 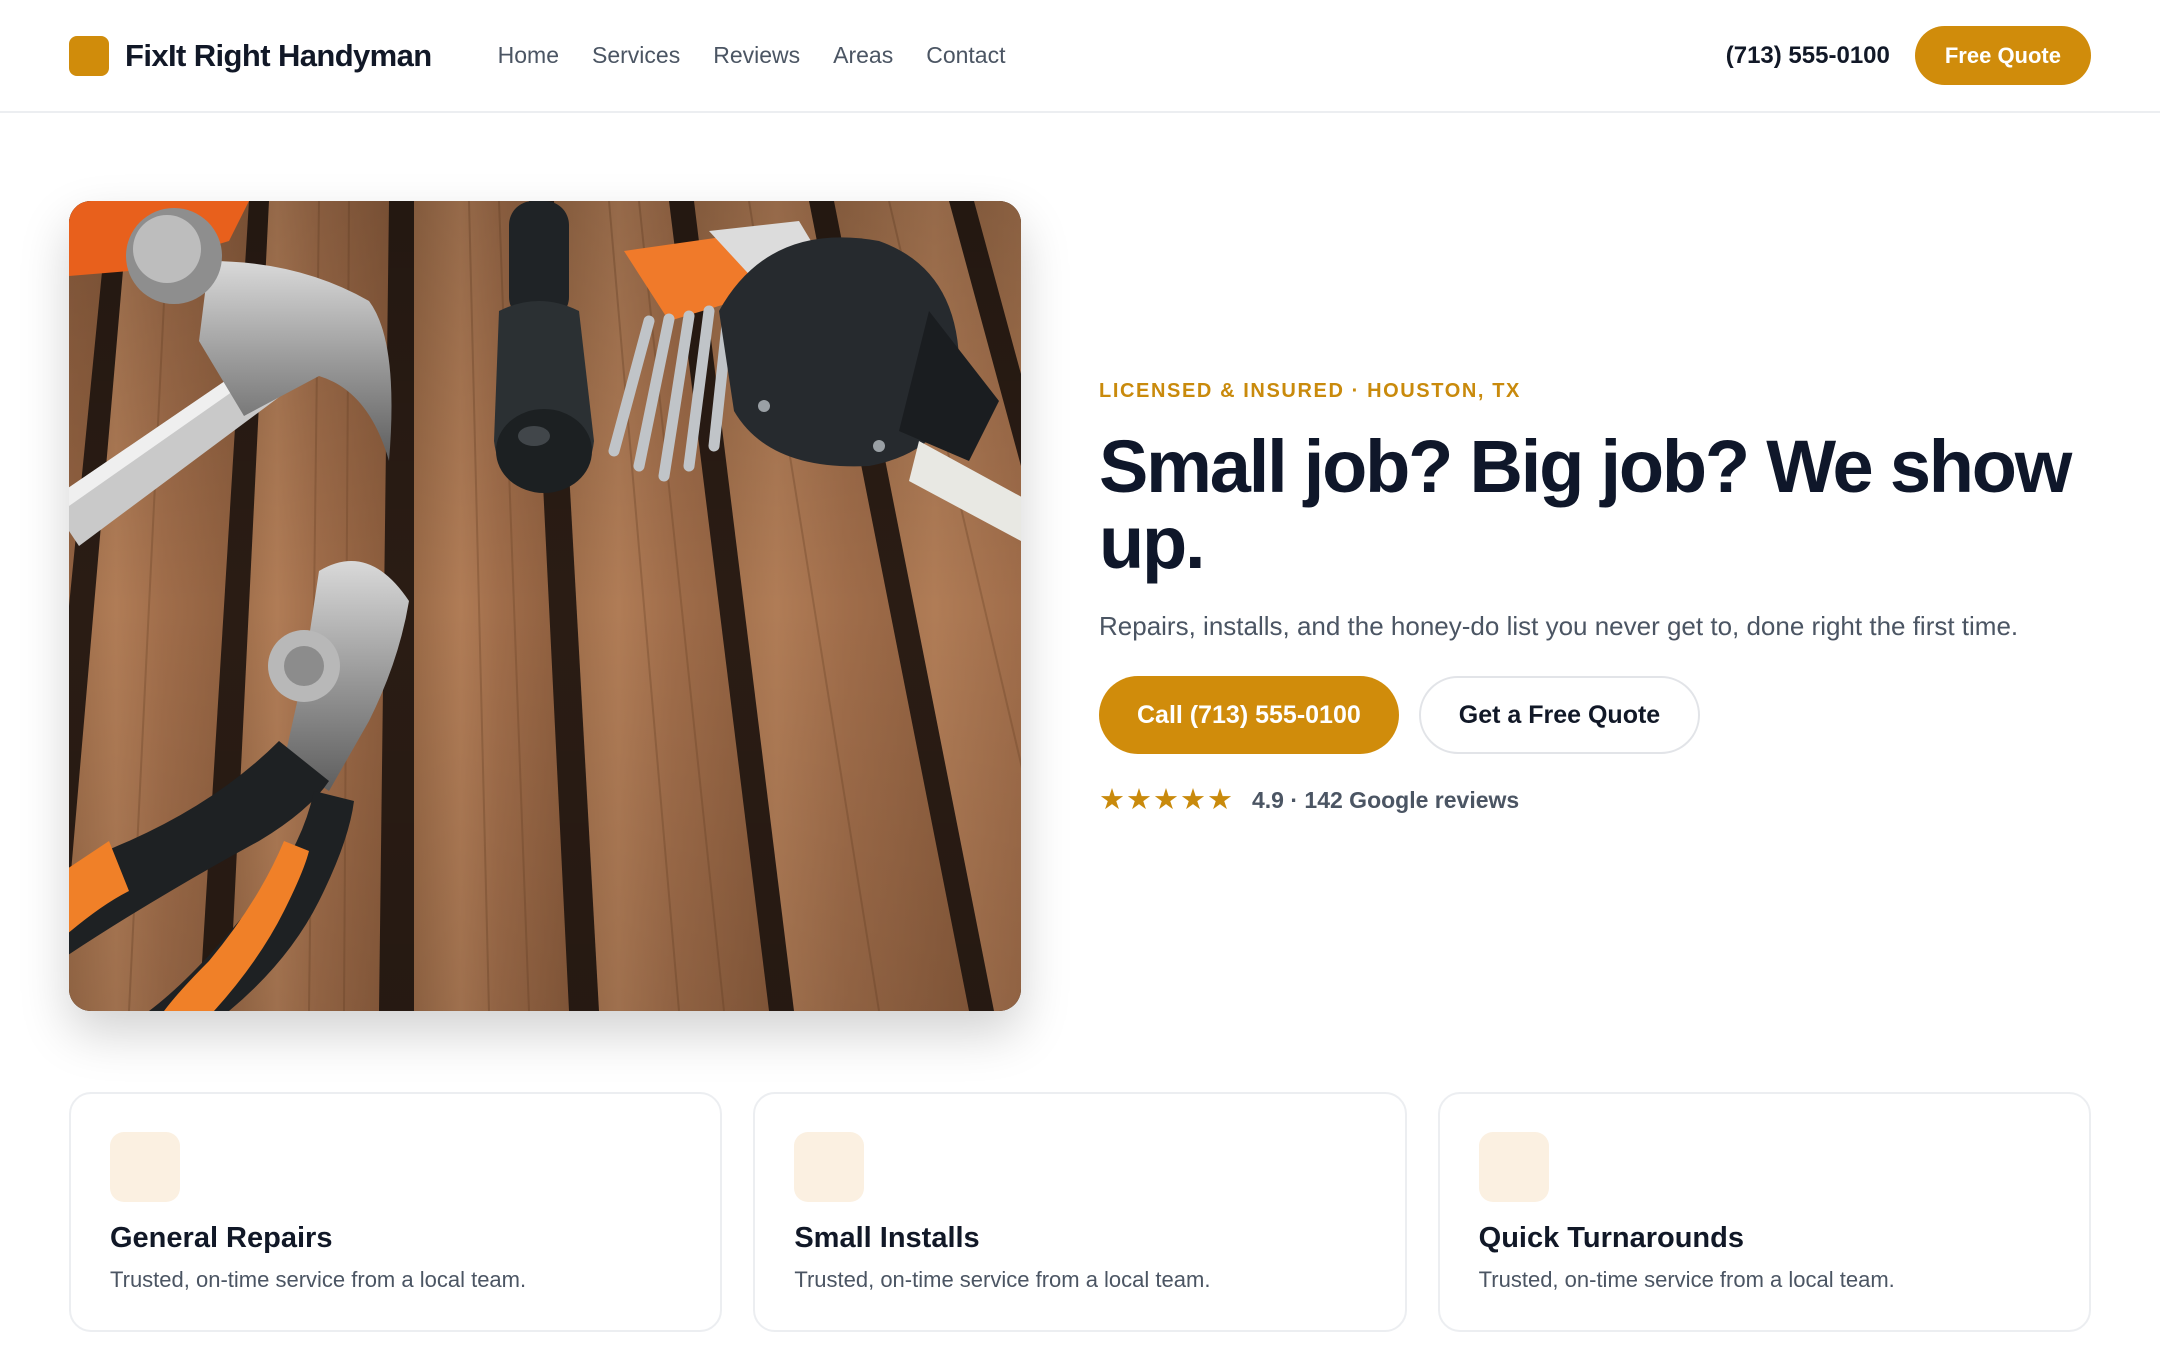 What do you see at coordinates (2002, 55) in the screenshot?
I see `free-quote-button: Free Quote` at bounding box center [2002, 55].